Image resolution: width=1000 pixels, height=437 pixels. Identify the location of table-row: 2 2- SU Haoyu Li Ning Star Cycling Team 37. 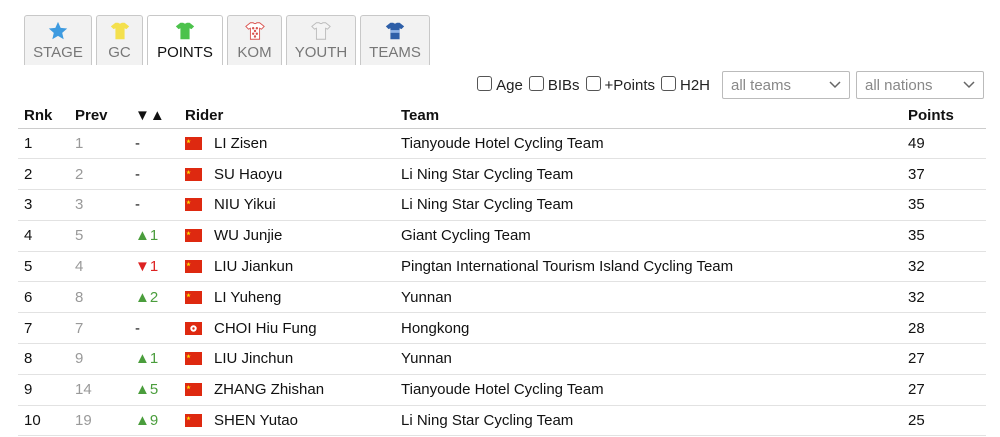
(502, 174).